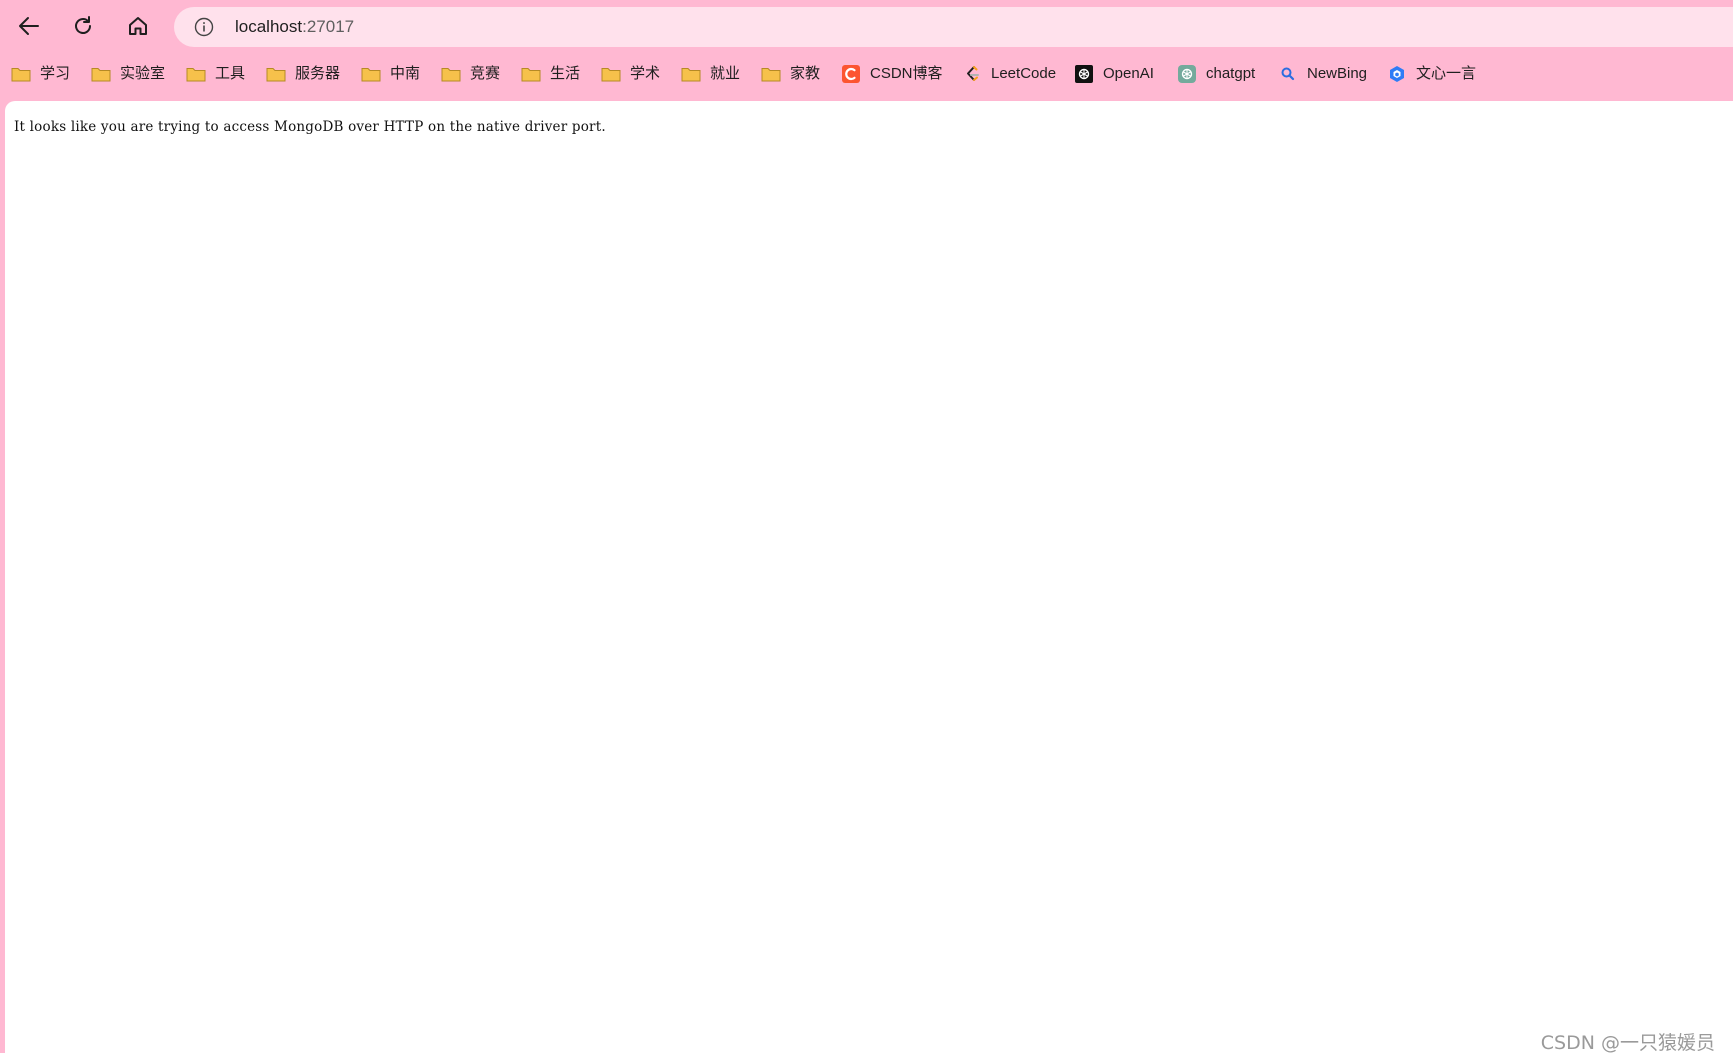 Image resolution: width=1733 pixels, height=1053 pixels. What do you see at coordinates (851, 74) in the screenshot?
I see `csdn-icon` at bounding box center [851, 74].